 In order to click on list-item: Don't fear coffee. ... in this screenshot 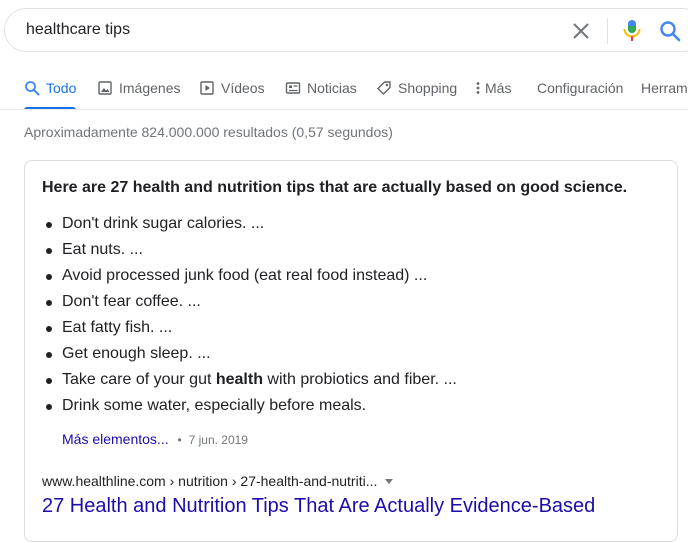, I will do `click(249, 306)`.